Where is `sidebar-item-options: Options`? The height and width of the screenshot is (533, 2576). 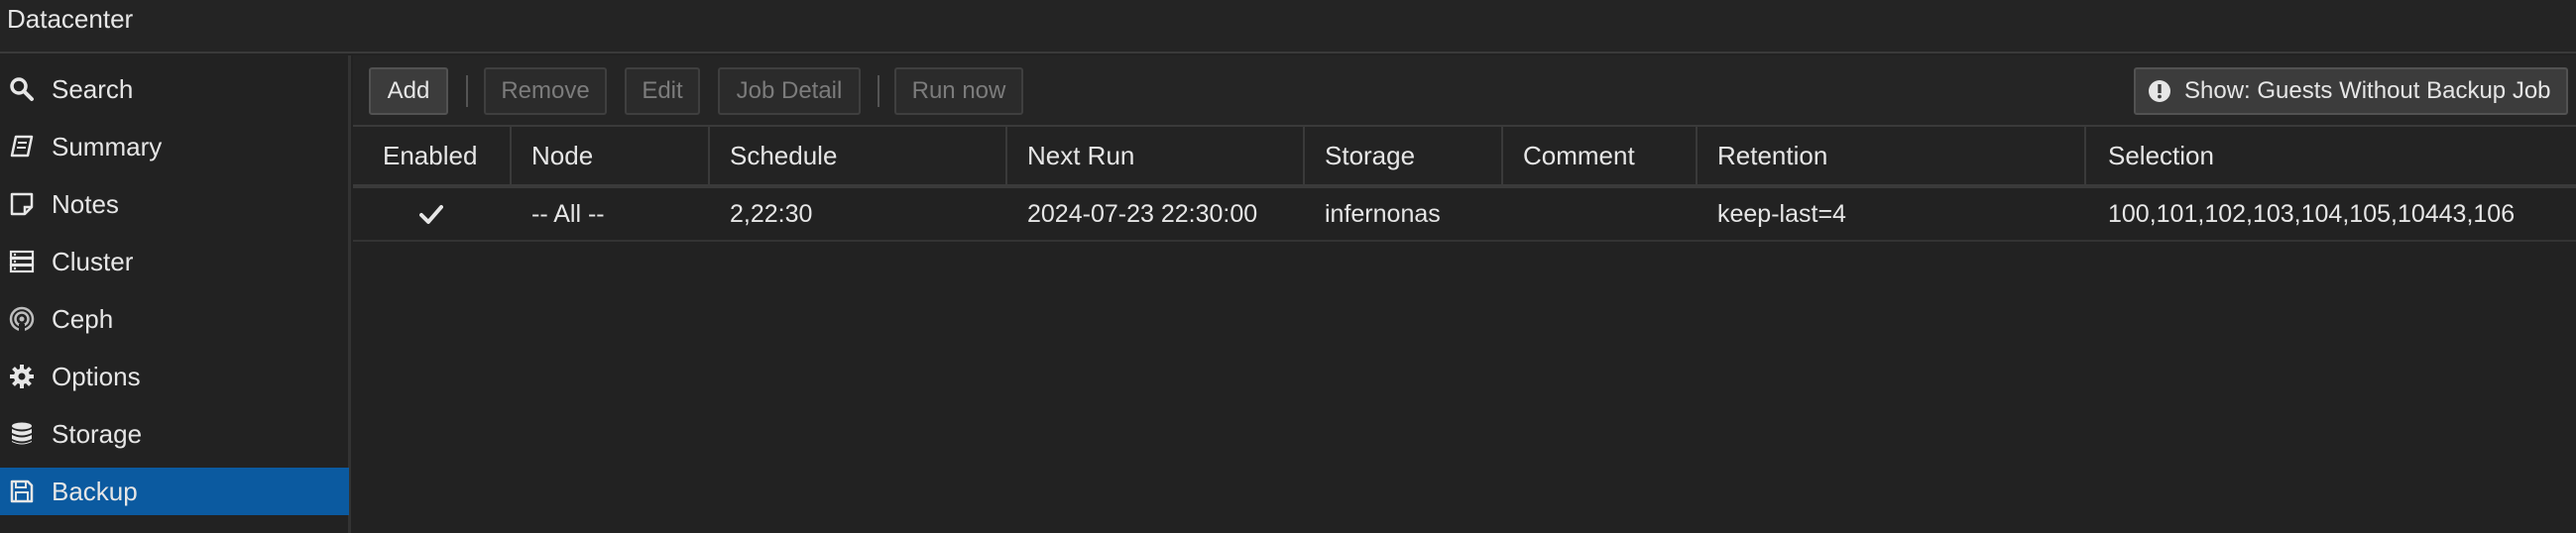
sidebar-item-options: Options is located at coordinates (175, 377).